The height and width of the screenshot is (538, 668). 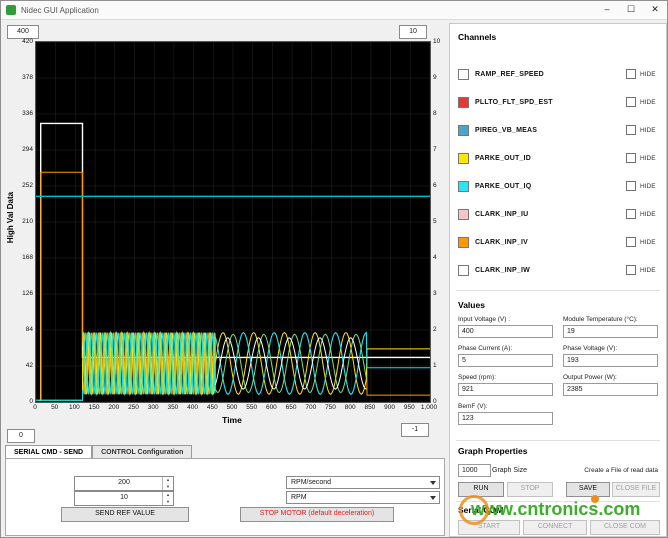 What do you see at coordinates (505, 331) in the screenshot?
I see `value-field-input: 400` at bounding box center [505, 331].